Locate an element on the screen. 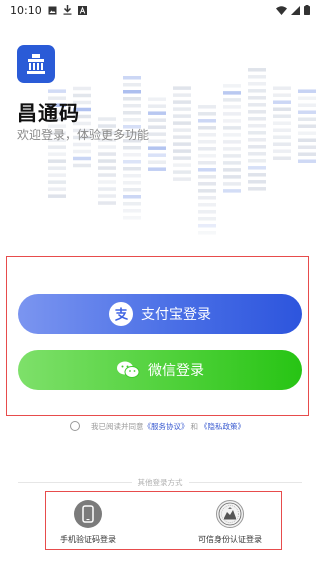 This screenshot has width=320, height=568. agreement-conjunction: 和 is located at coordinates (194, 426).